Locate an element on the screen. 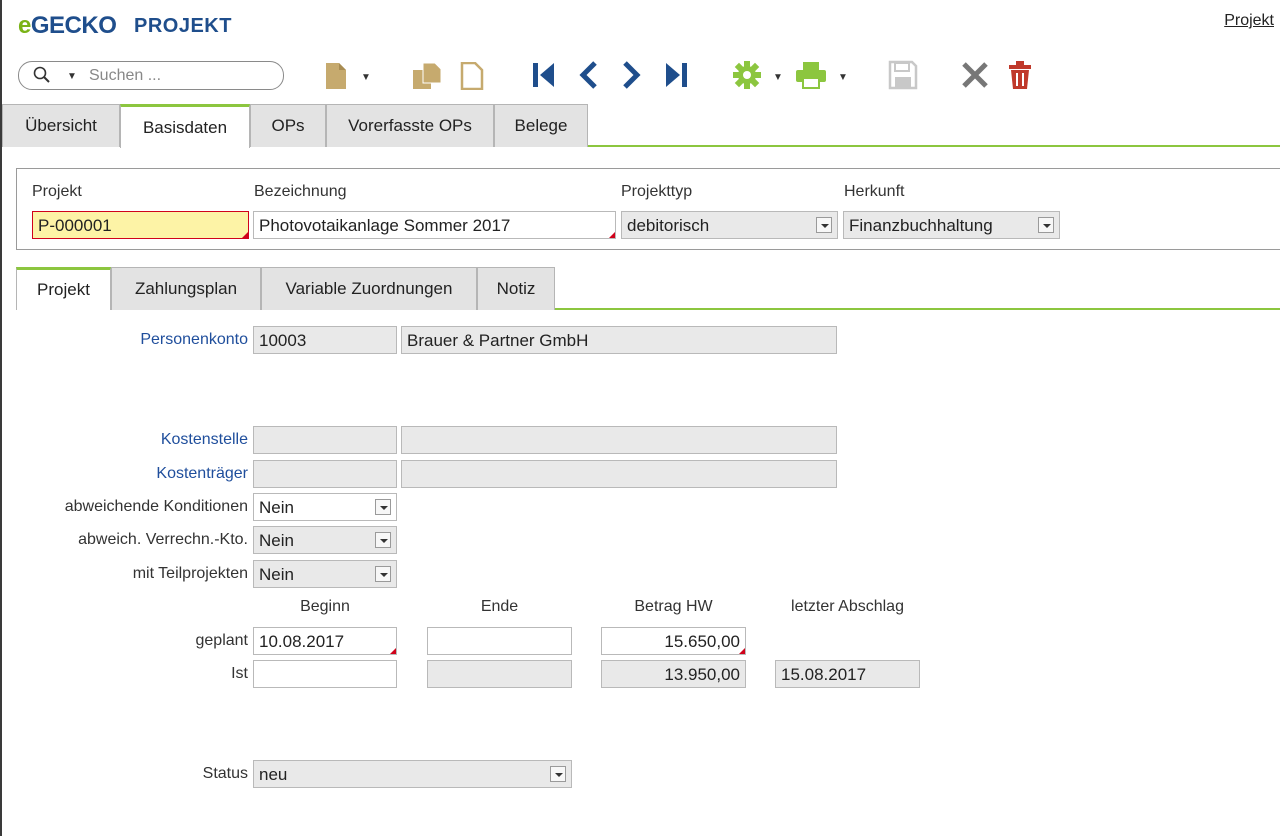  status-select: neu is located at coordinates (412, 774).